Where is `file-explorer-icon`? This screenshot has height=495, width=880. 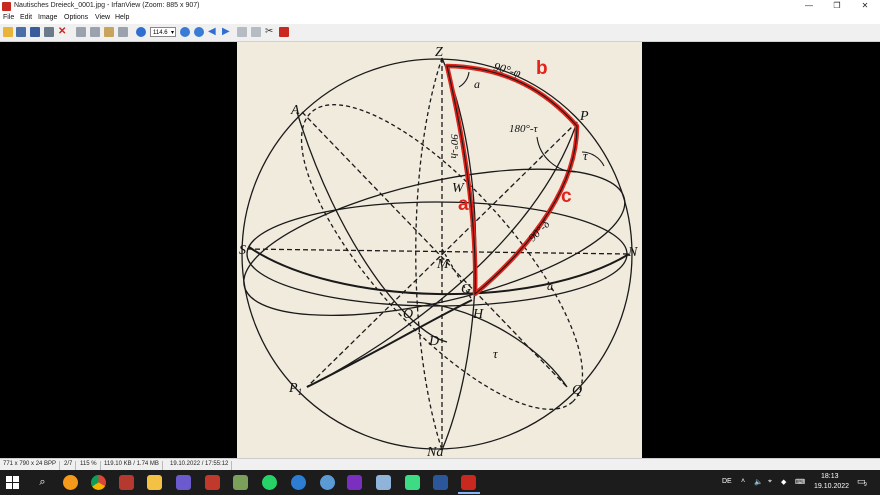
file-explorer-icon is located at coordinates (154, 482).